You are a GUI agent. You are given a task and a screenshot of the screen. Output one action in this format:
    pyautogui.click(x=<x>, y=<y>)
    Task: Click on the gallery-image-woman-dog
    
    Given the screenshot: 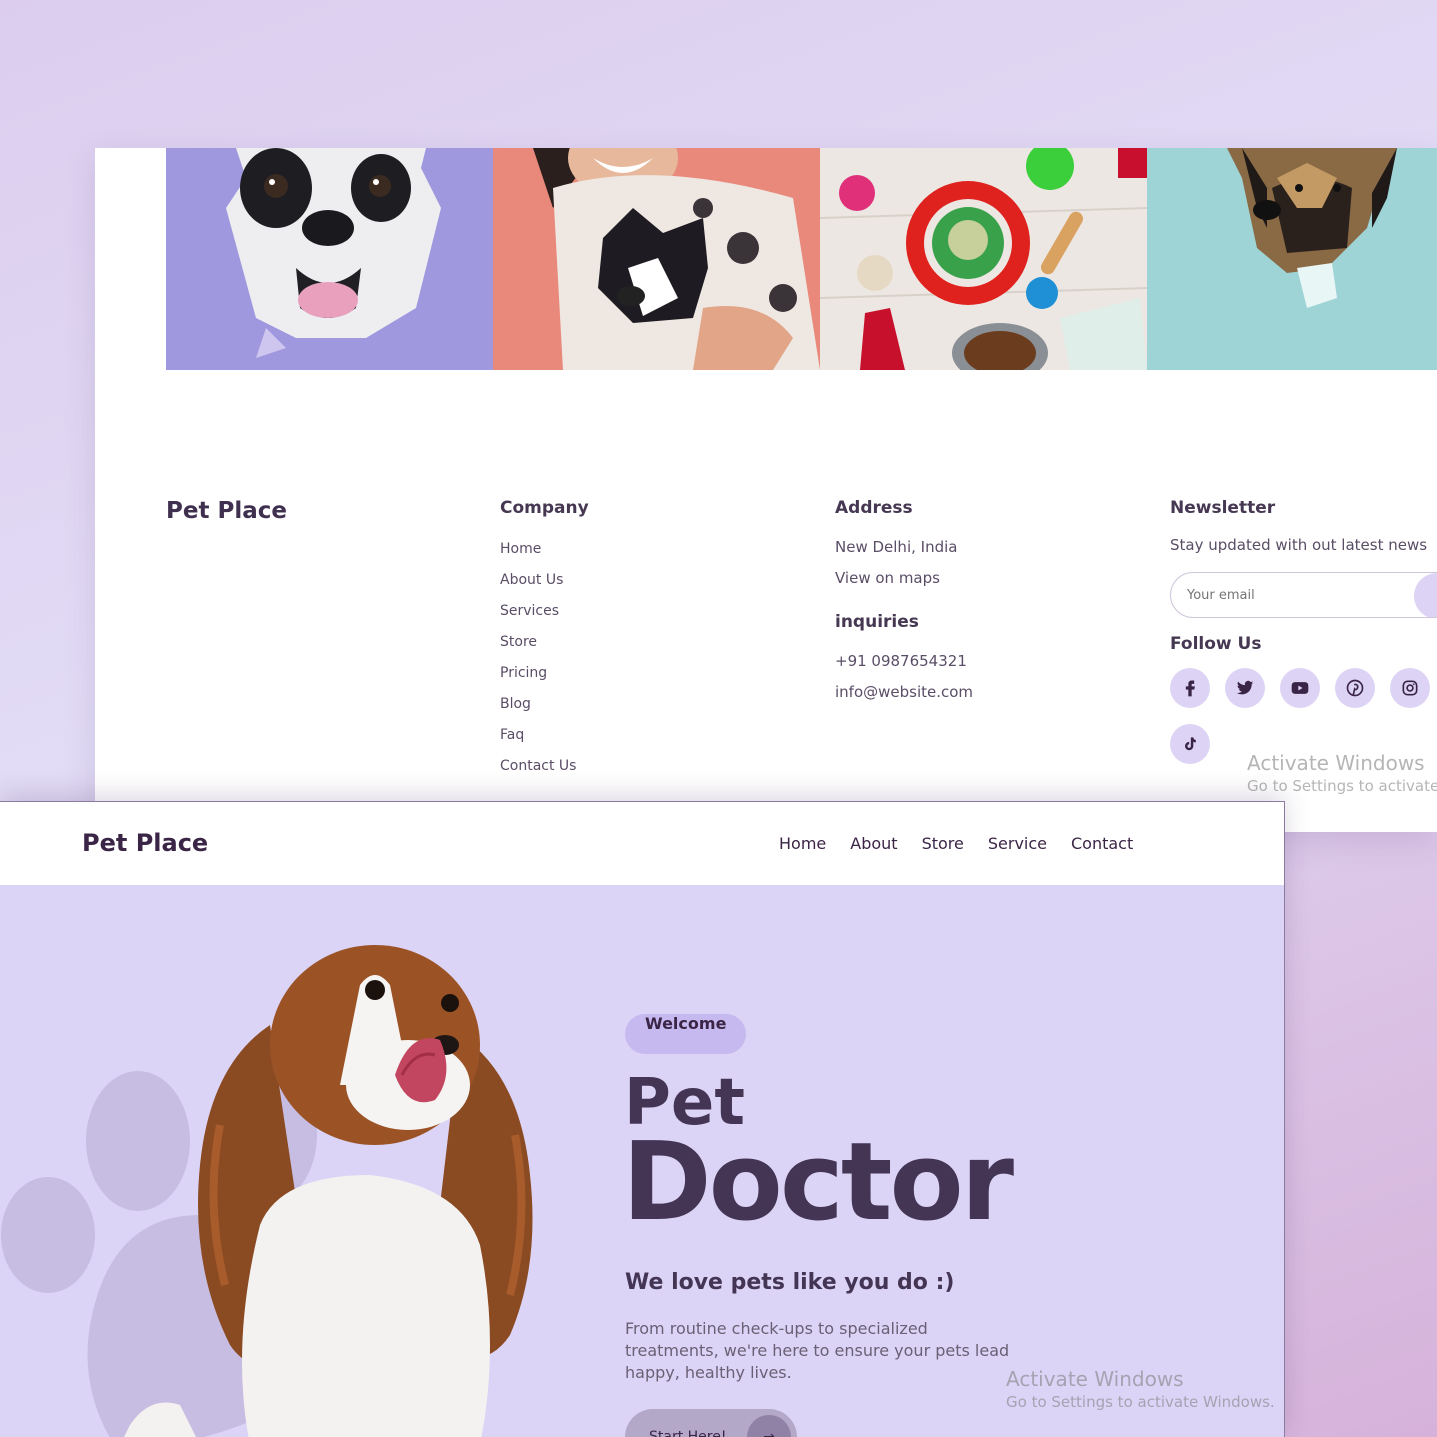 What is the action you would take?
    pyautogui.click(x=656, y=259)
    